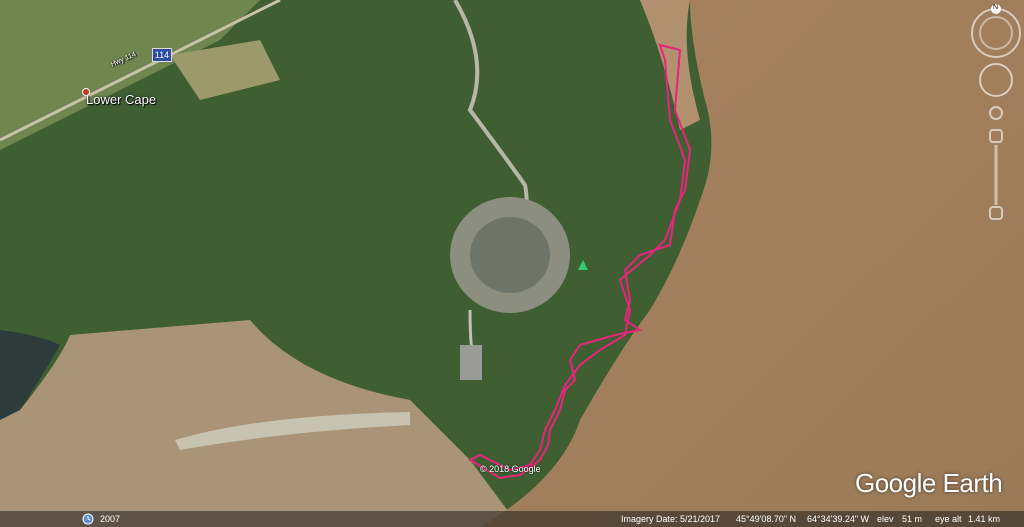 This screenshot has width=1024, height=527. What do you see at coordinates (88, 519) in the screenshot?
I see `historical-imagery-icon` at bounding box center [88, 519].